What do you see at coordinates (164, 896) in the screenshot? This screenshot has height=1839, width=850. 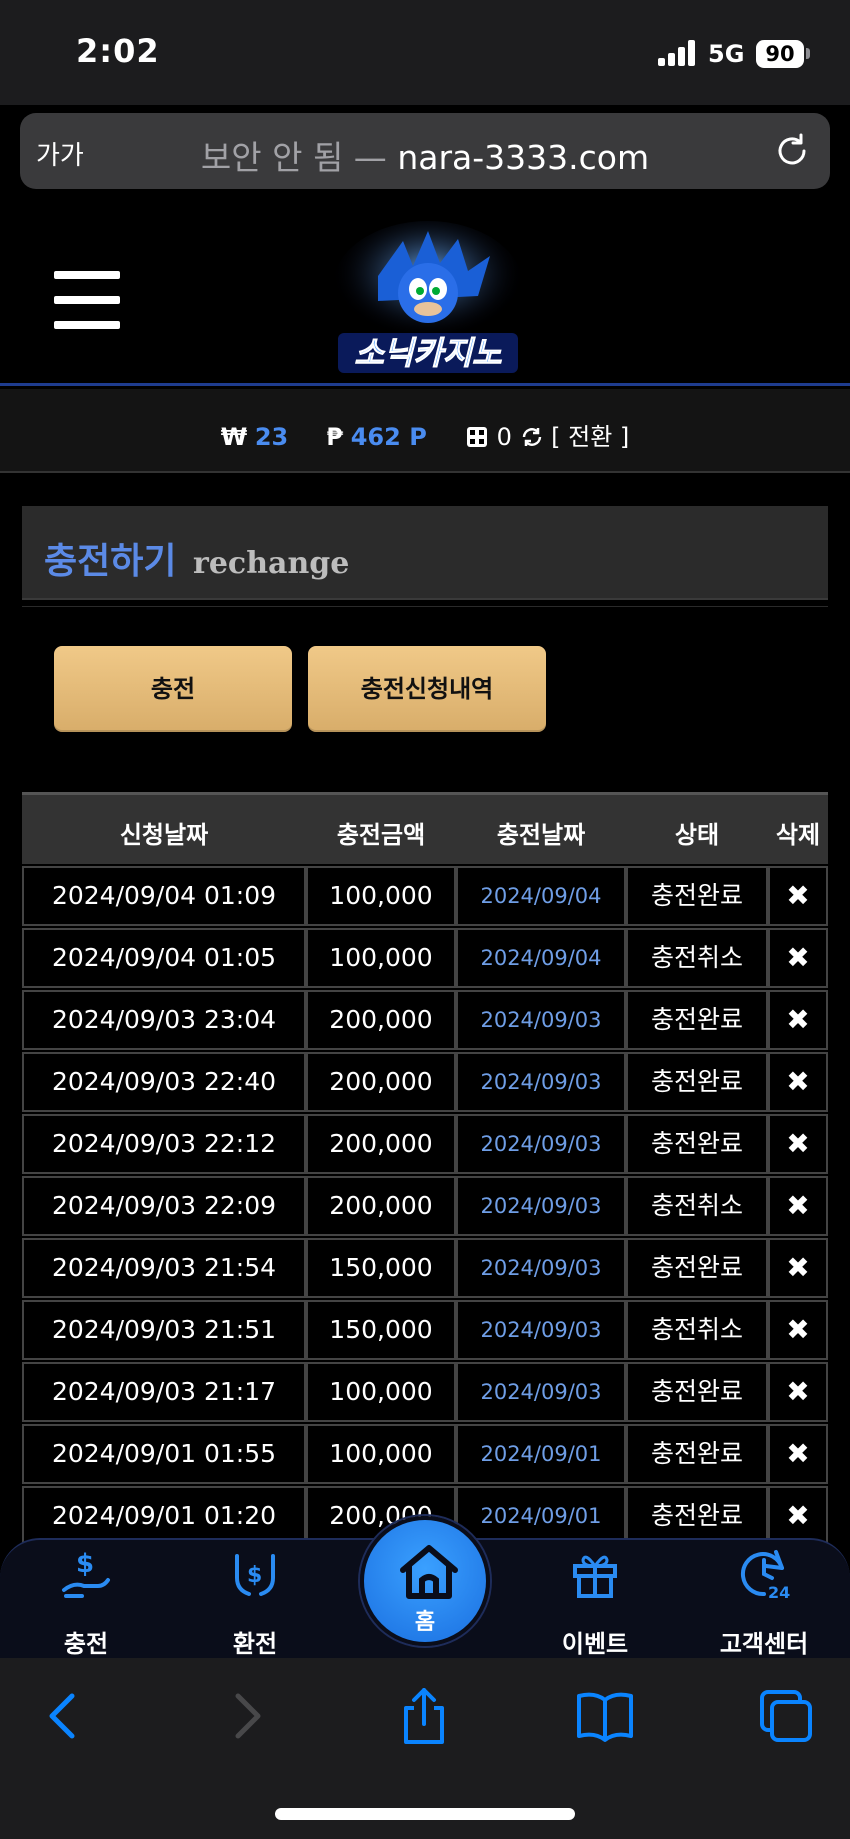 I see `cell-request-date: 2024/09/04 01:09` at bounding box center [164, 896].